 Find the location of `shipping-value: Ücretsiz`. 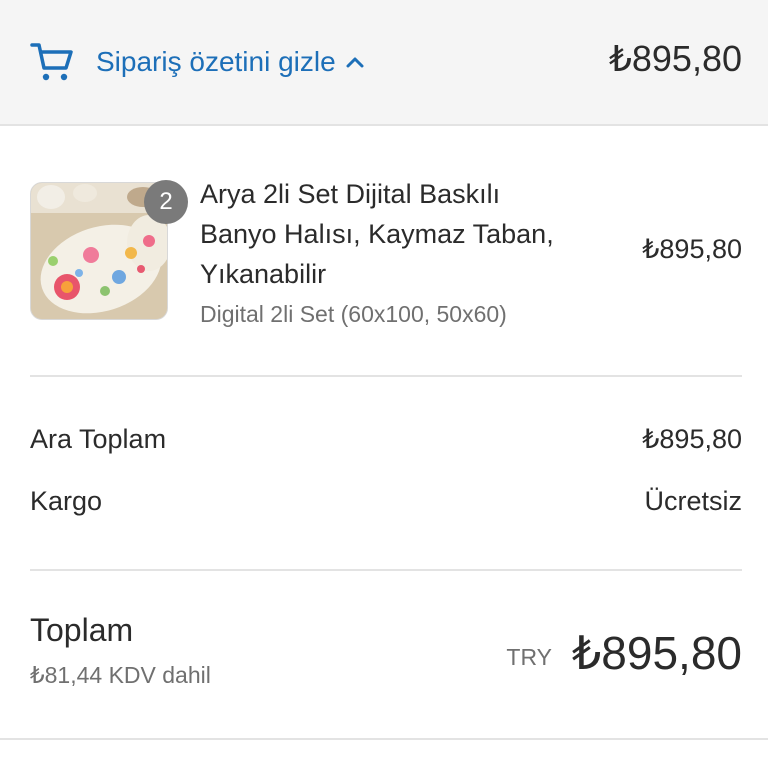

shipping-value: Ücretsiz is located at coordinates (693, 501).